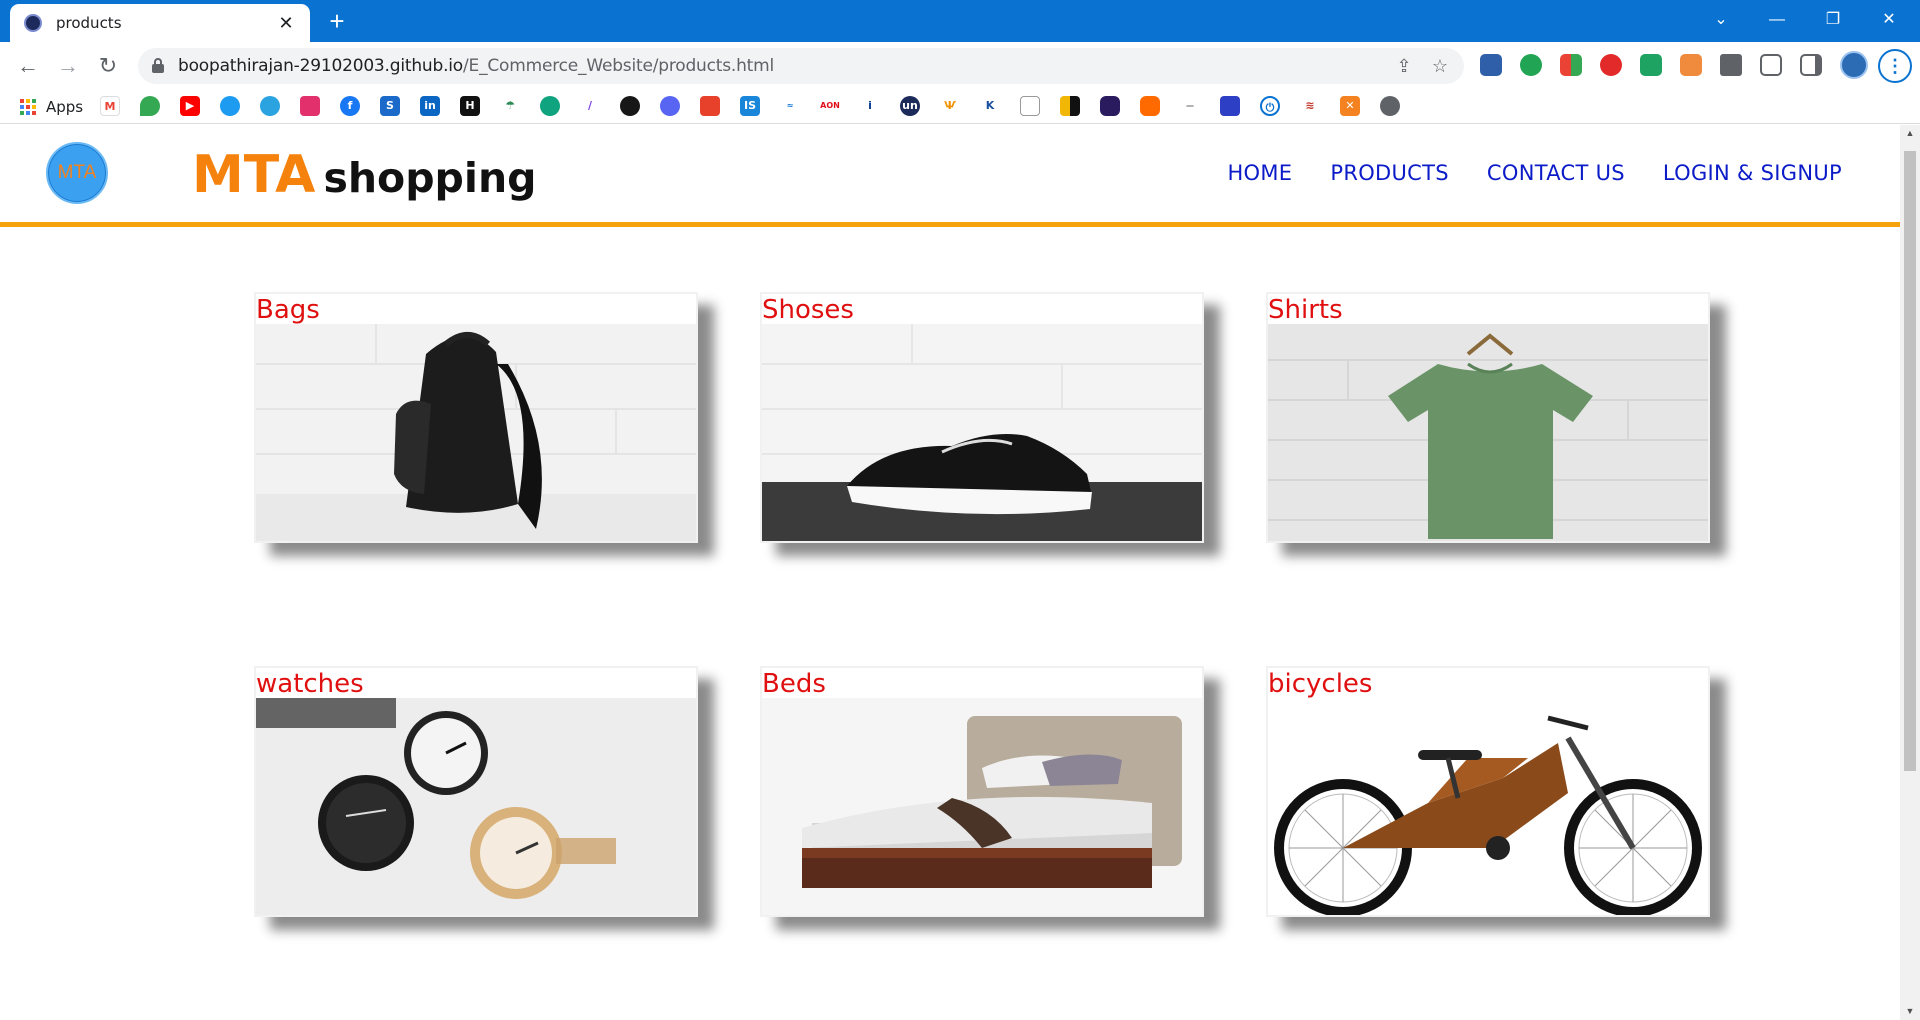  Describe the element at coordinates (190, 106) in the screenshot. I see `youtube-bookmark-icon: ▶` at that location.